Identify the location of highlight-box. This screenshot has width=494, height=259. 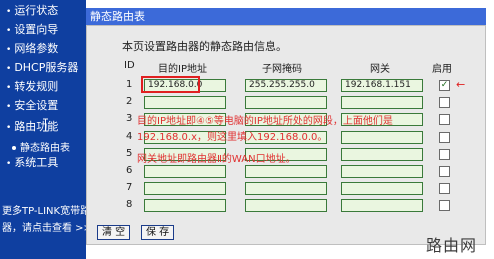
(170, 84).